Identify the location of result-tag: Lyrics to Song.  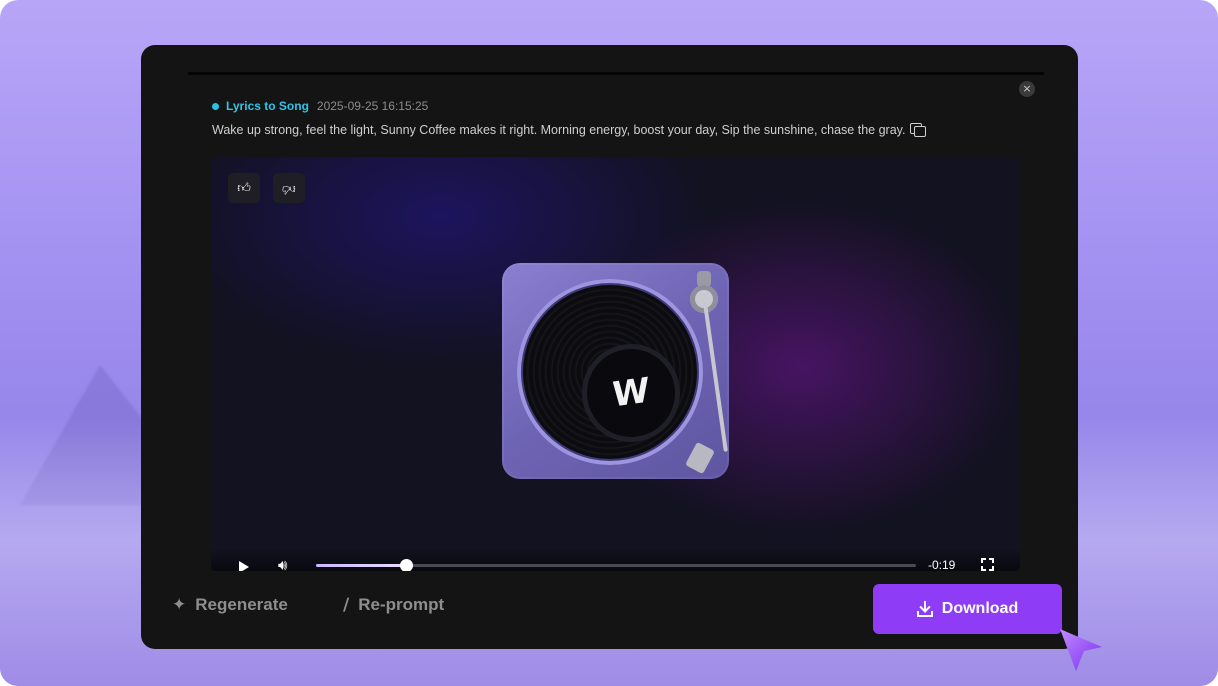
(267, 106).